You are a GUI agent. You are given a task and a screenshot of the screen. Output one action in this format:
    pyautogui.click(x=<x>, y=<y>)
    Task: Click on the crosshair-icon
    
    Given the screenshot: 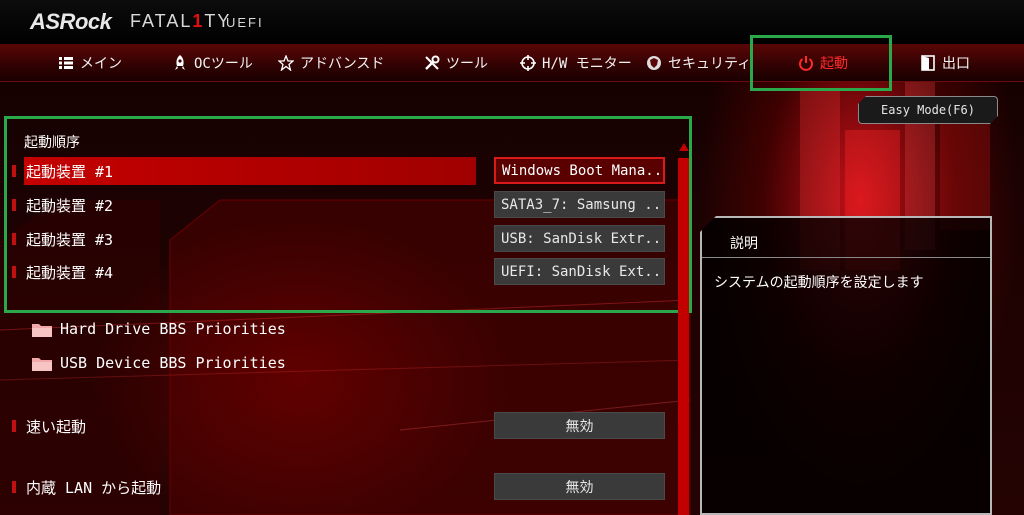 What is the action you would take?
    pyautogui.click(x=528, y=63)
    